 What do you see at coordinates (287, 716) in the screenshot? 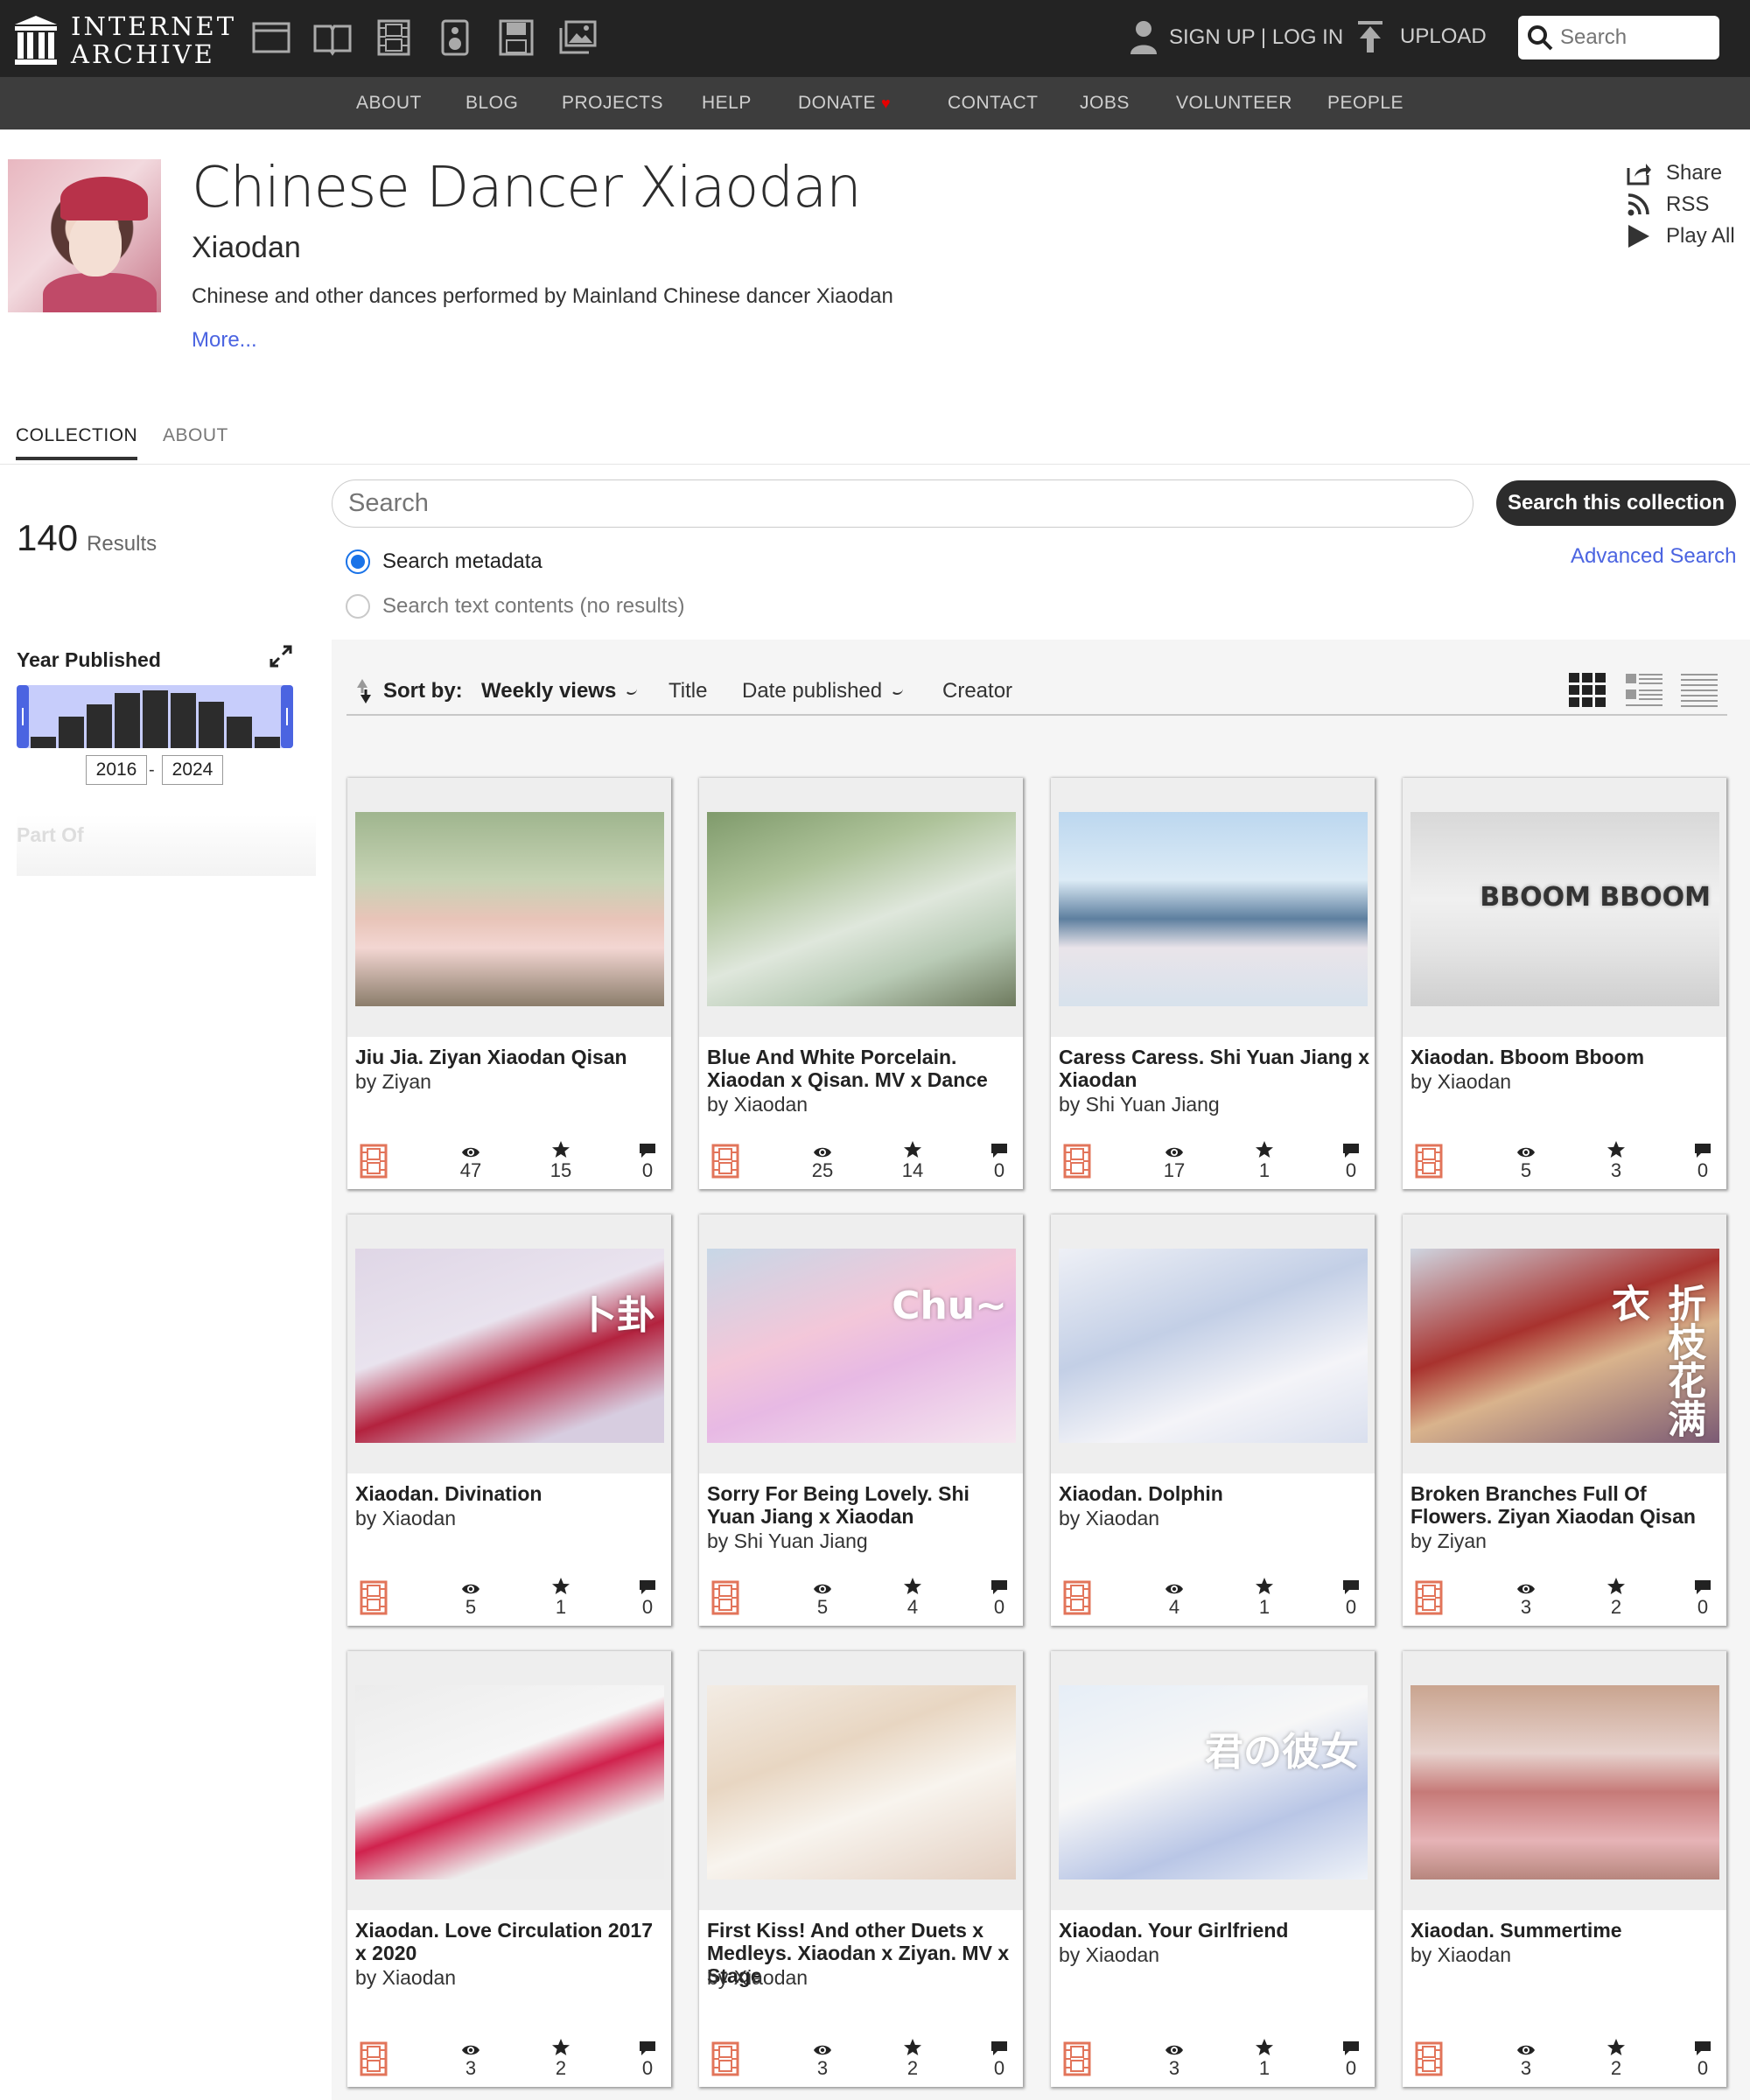
I see `year-slider-right-handle` at bounding box center [287, 716].